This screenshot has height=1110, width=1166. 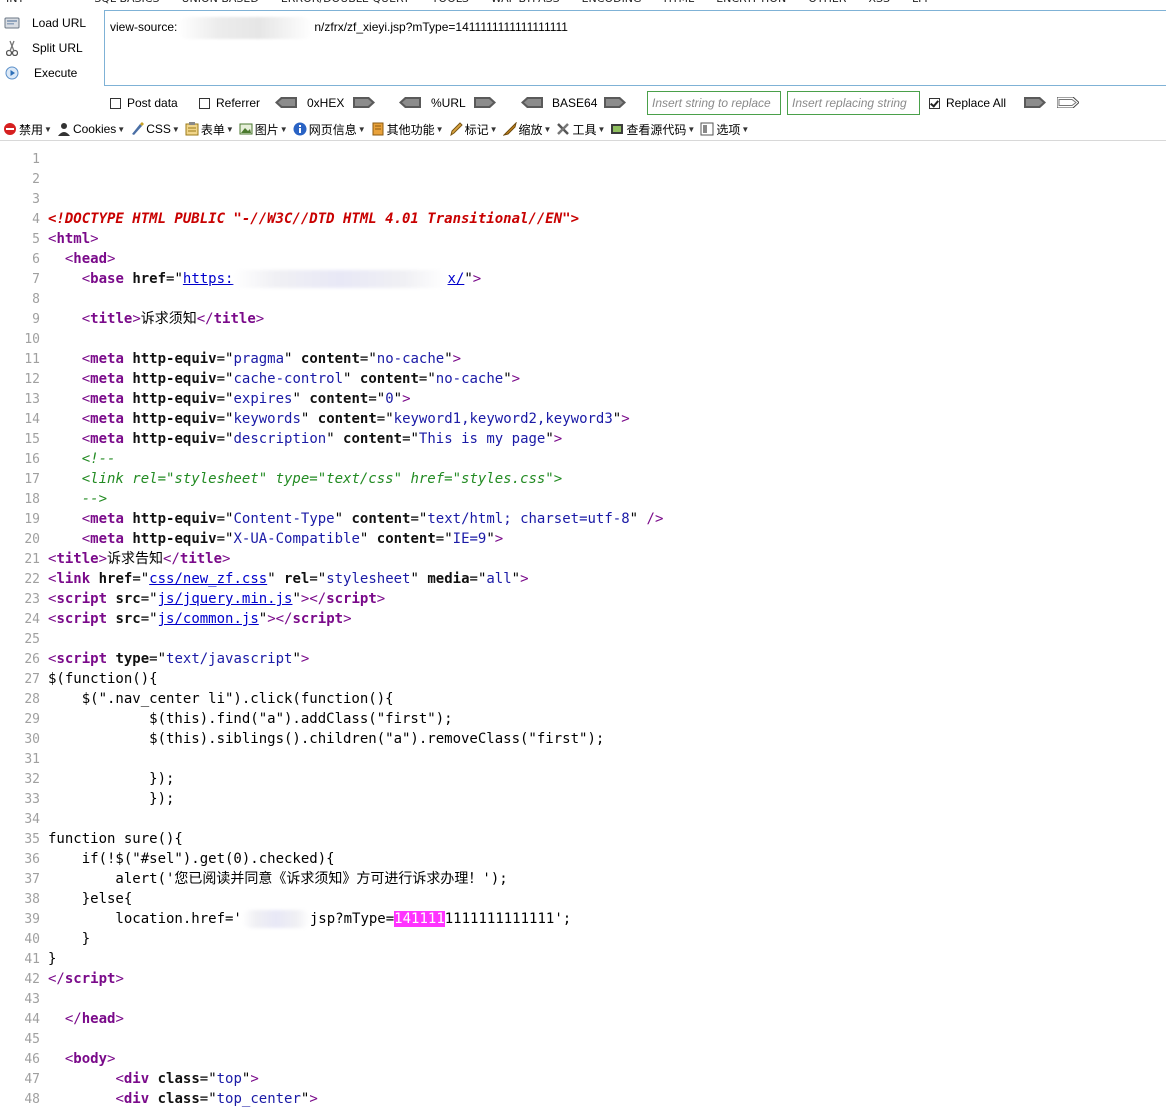 What do you see at coordinates (178, 1079) in the screenshot?
I see `code-token: class` at bounding box center [178, 1079].